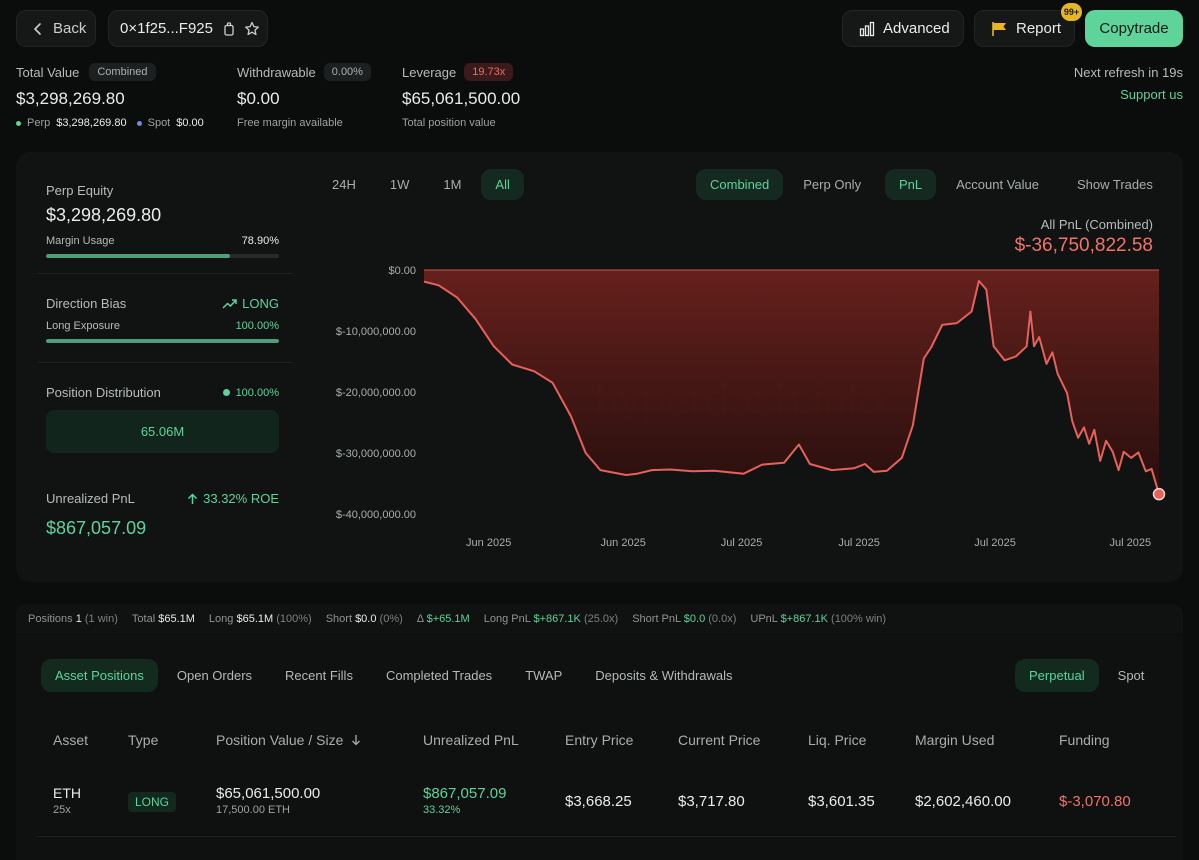 This screenshot has height=860, width=1199. I want to click on mode-perp-only: Perp Only, so click(832, 184).